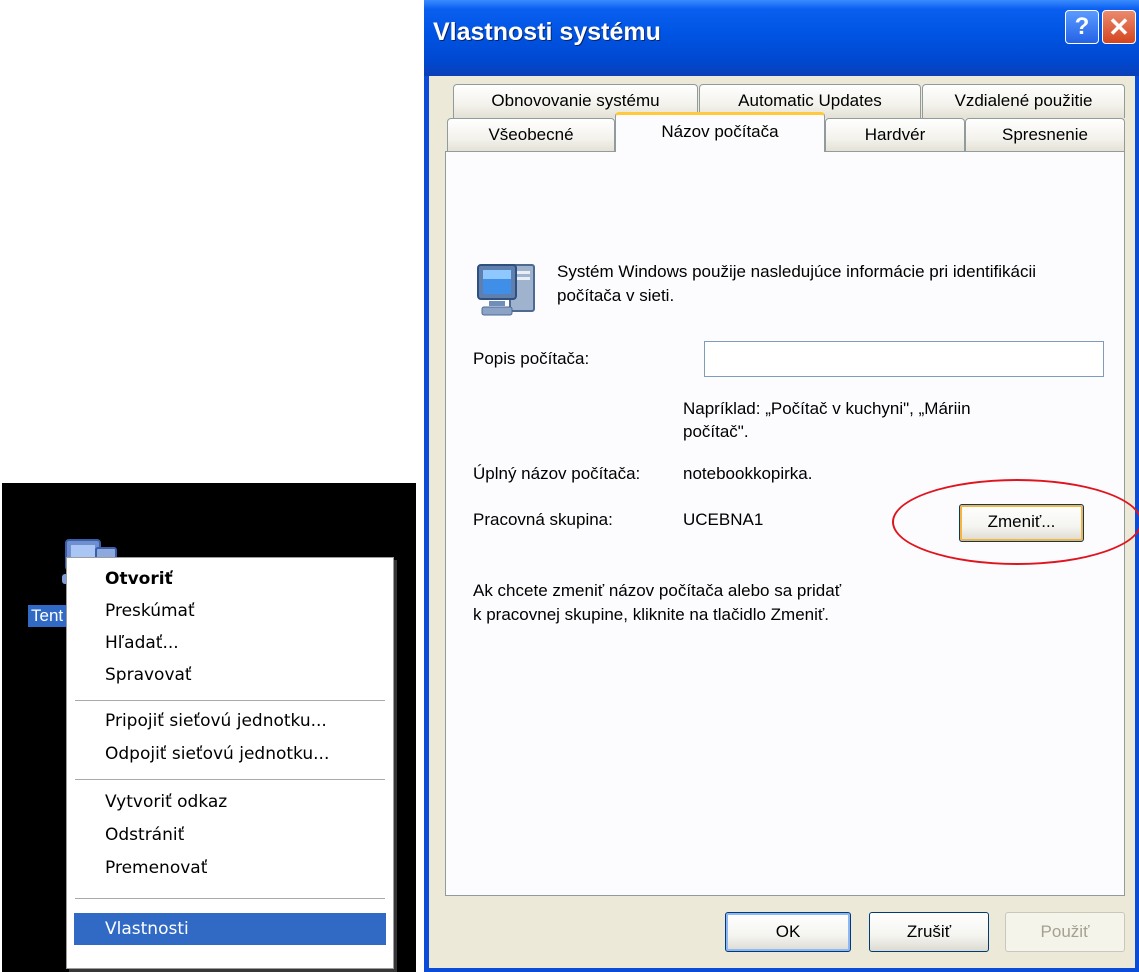 This screenshot has height=972, width=1139. What do you see at coordinates (531, 358) in the screenshot?
I see `description-label: Popis počítača:` at bounding box center [531, 358].